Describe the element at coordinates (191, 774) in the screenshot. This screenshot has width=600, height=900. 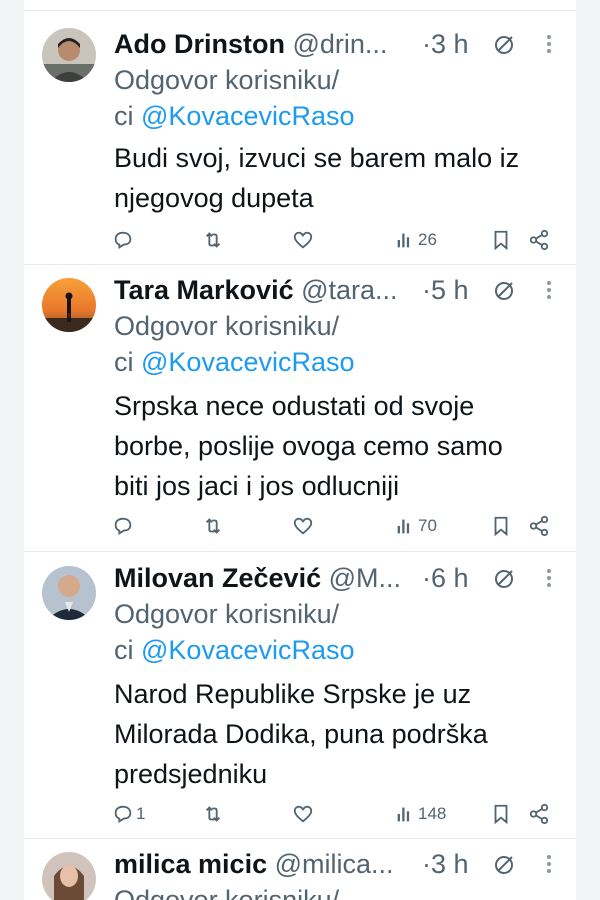
I see `text-line: predsjedniku` at that location.